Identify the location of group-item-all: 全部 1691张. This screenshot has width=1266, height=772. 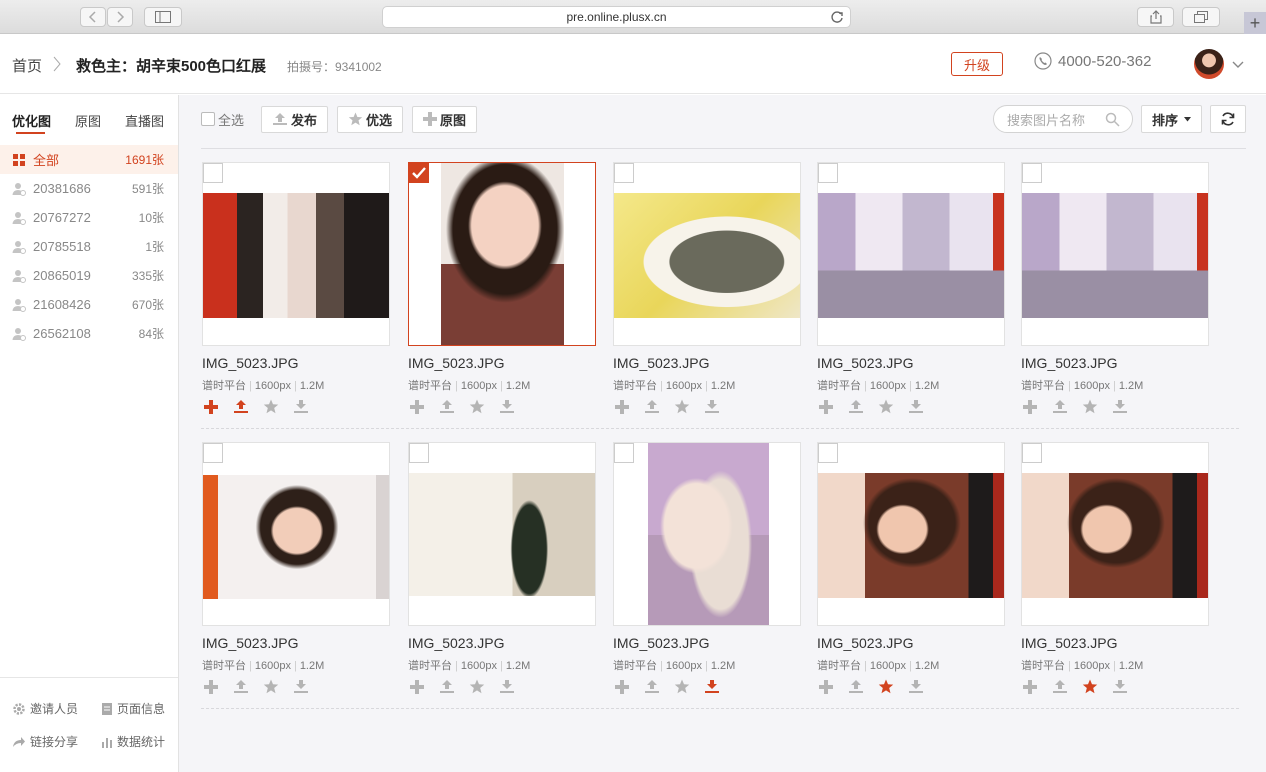
(89, 159).